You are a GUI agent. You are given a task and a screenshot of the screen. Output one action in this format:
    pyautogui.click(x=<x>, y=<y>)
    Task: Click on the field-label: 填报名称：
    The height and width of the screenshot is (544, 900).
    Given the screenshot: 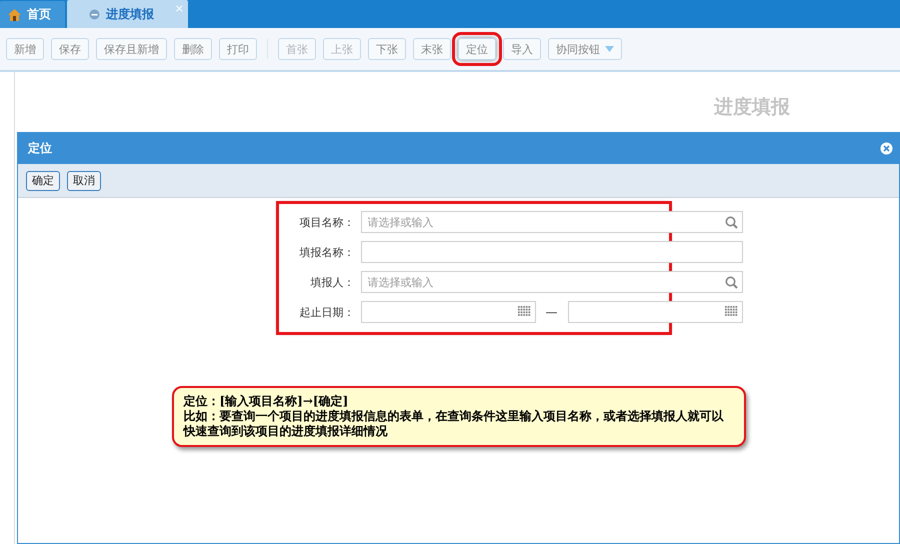 What is the action you would take?
    pyautogui.click(x=326, y=252)
    